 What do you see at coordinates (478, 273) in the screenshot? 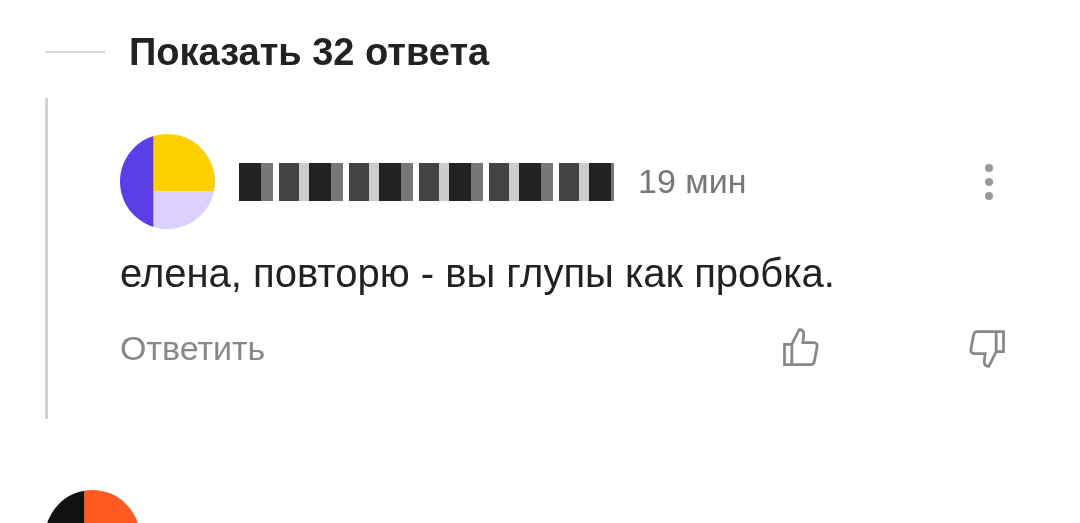
I see `comment-text: елена, повторю - вы глупы как пробка.` at bounding box center [478, 273].